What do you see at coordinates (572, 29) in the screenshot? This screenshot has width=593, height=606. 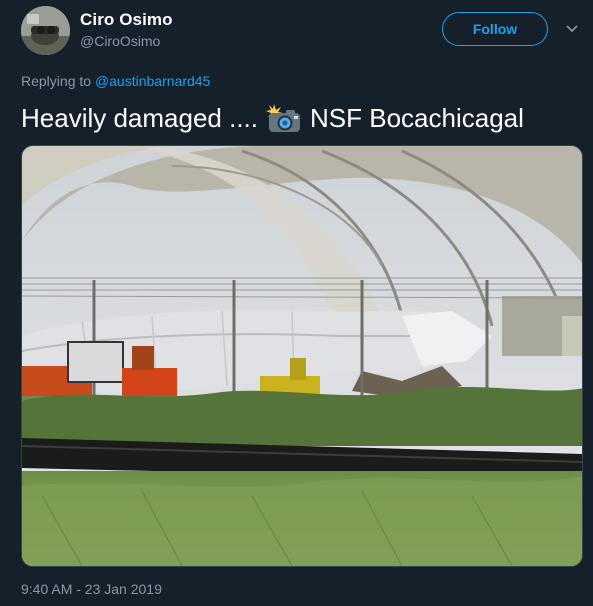 I see `chevron-down-icon` at bounding box center [572, 29].